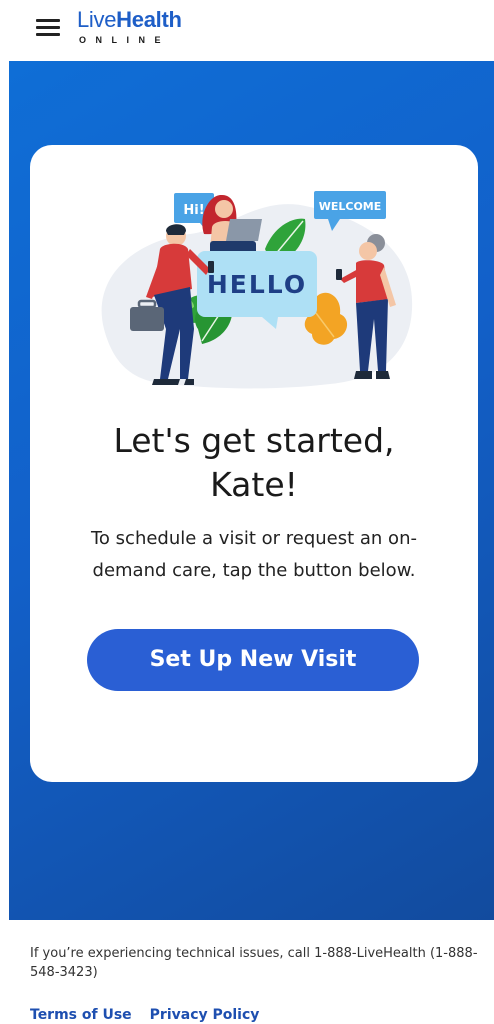 The width and height of the screenshot is (494, 1024). I want to click on livehealth-logo: LiveHealth ONLINE, so click(129, 27).